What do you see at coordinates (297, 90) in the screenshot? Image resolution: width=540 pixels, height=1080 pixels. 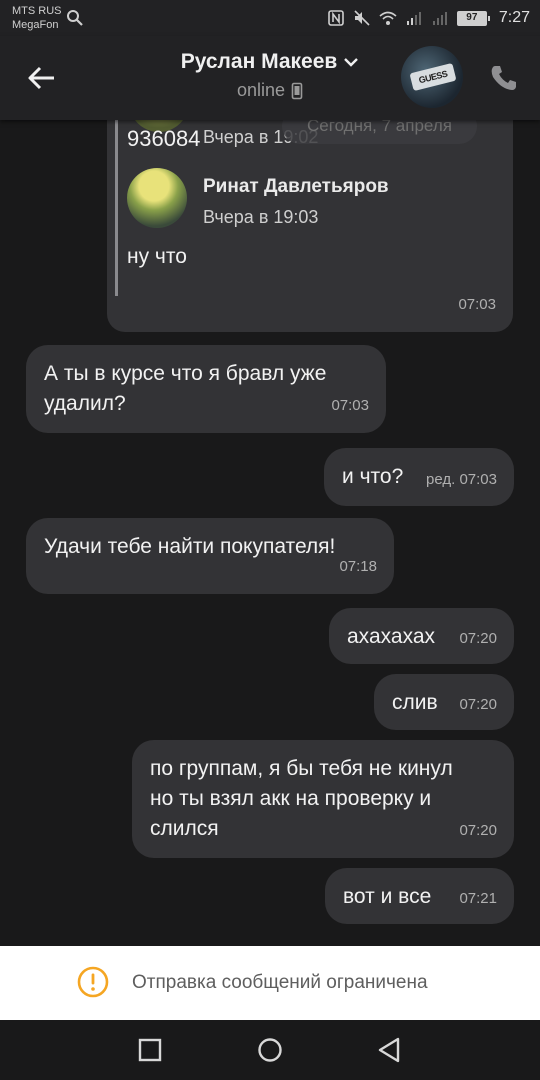 I see `phone-device-icon` at bounding box center [297, 90].